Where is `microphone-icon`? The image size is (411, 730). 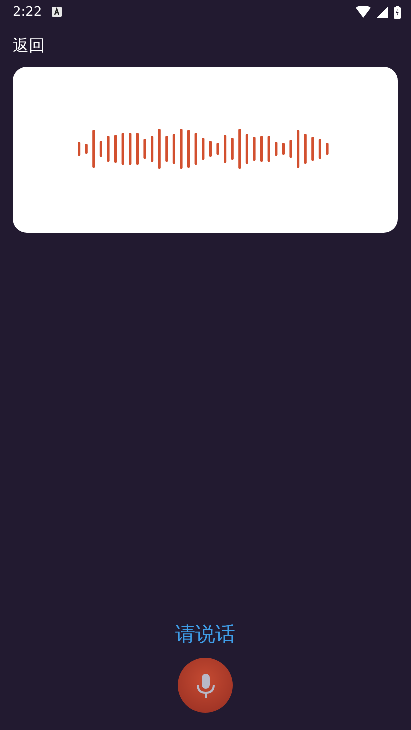
microphone-icon is located at coordinates (206, 685).